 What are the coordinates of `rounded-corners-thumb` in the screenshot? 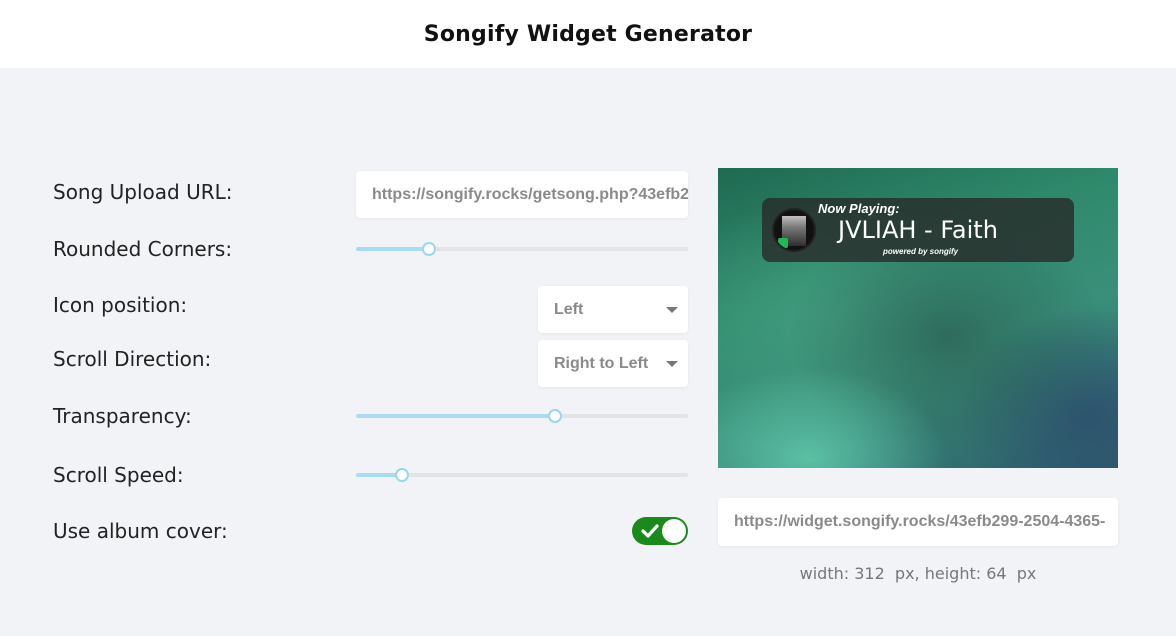 It's located at (429, 249).